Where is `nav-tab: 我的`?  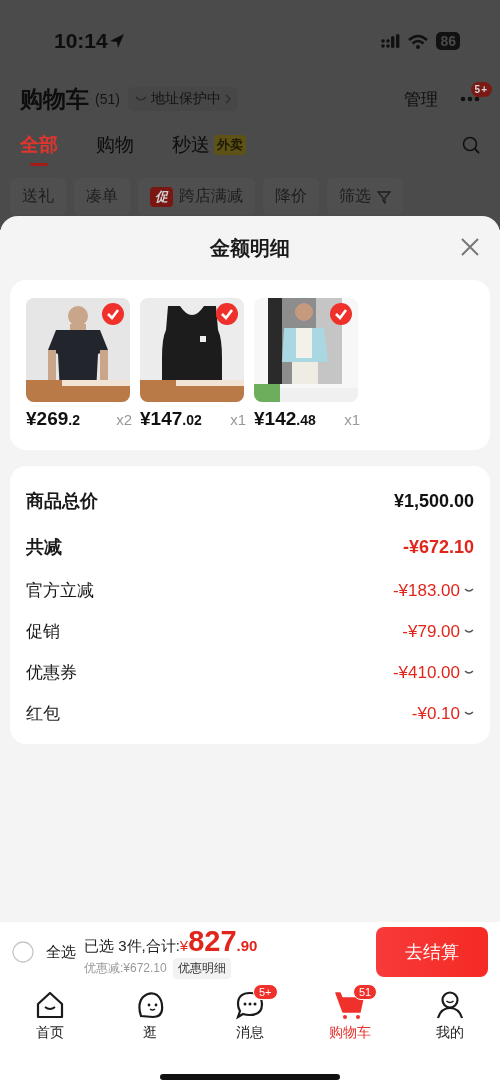 nav-tab: 我的 is located at coordinates (450, 1016).